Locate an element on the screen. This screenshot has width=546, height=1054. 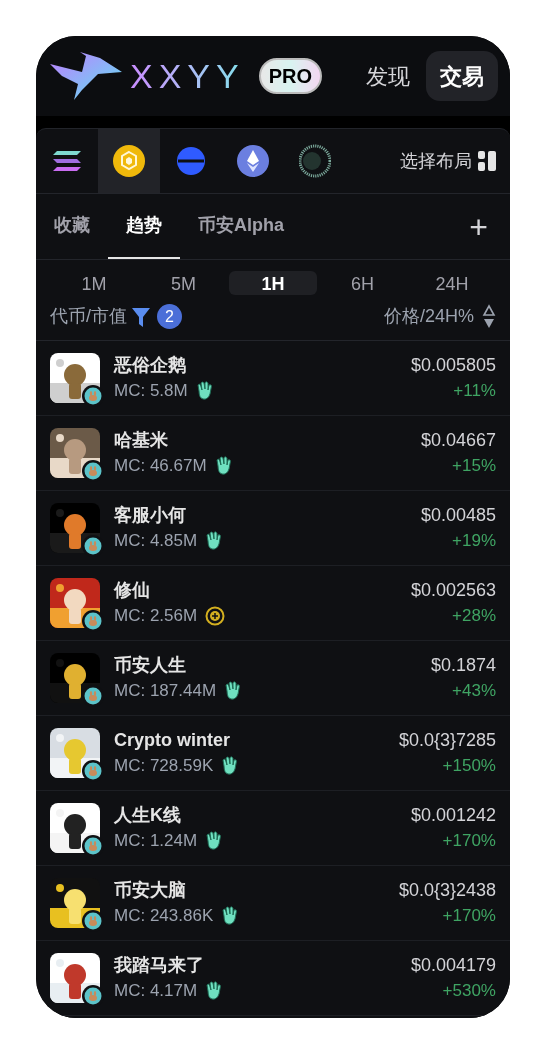
price-change: +28% is located at coordinates (474, 616).